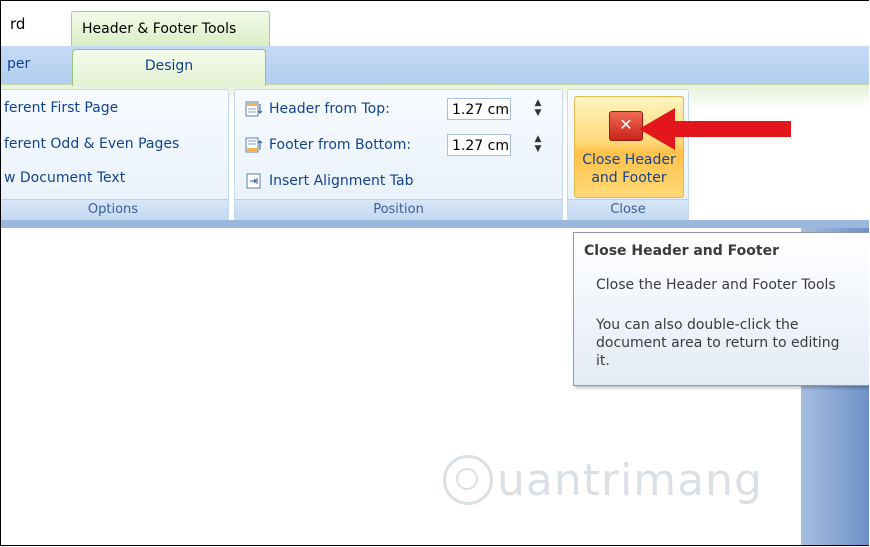 Image resolution: width=870 pixels, height=547 pixels. Describe the element at coordinates (628, 209) in the screenshot. I see `close-group-label: Close` at that location.